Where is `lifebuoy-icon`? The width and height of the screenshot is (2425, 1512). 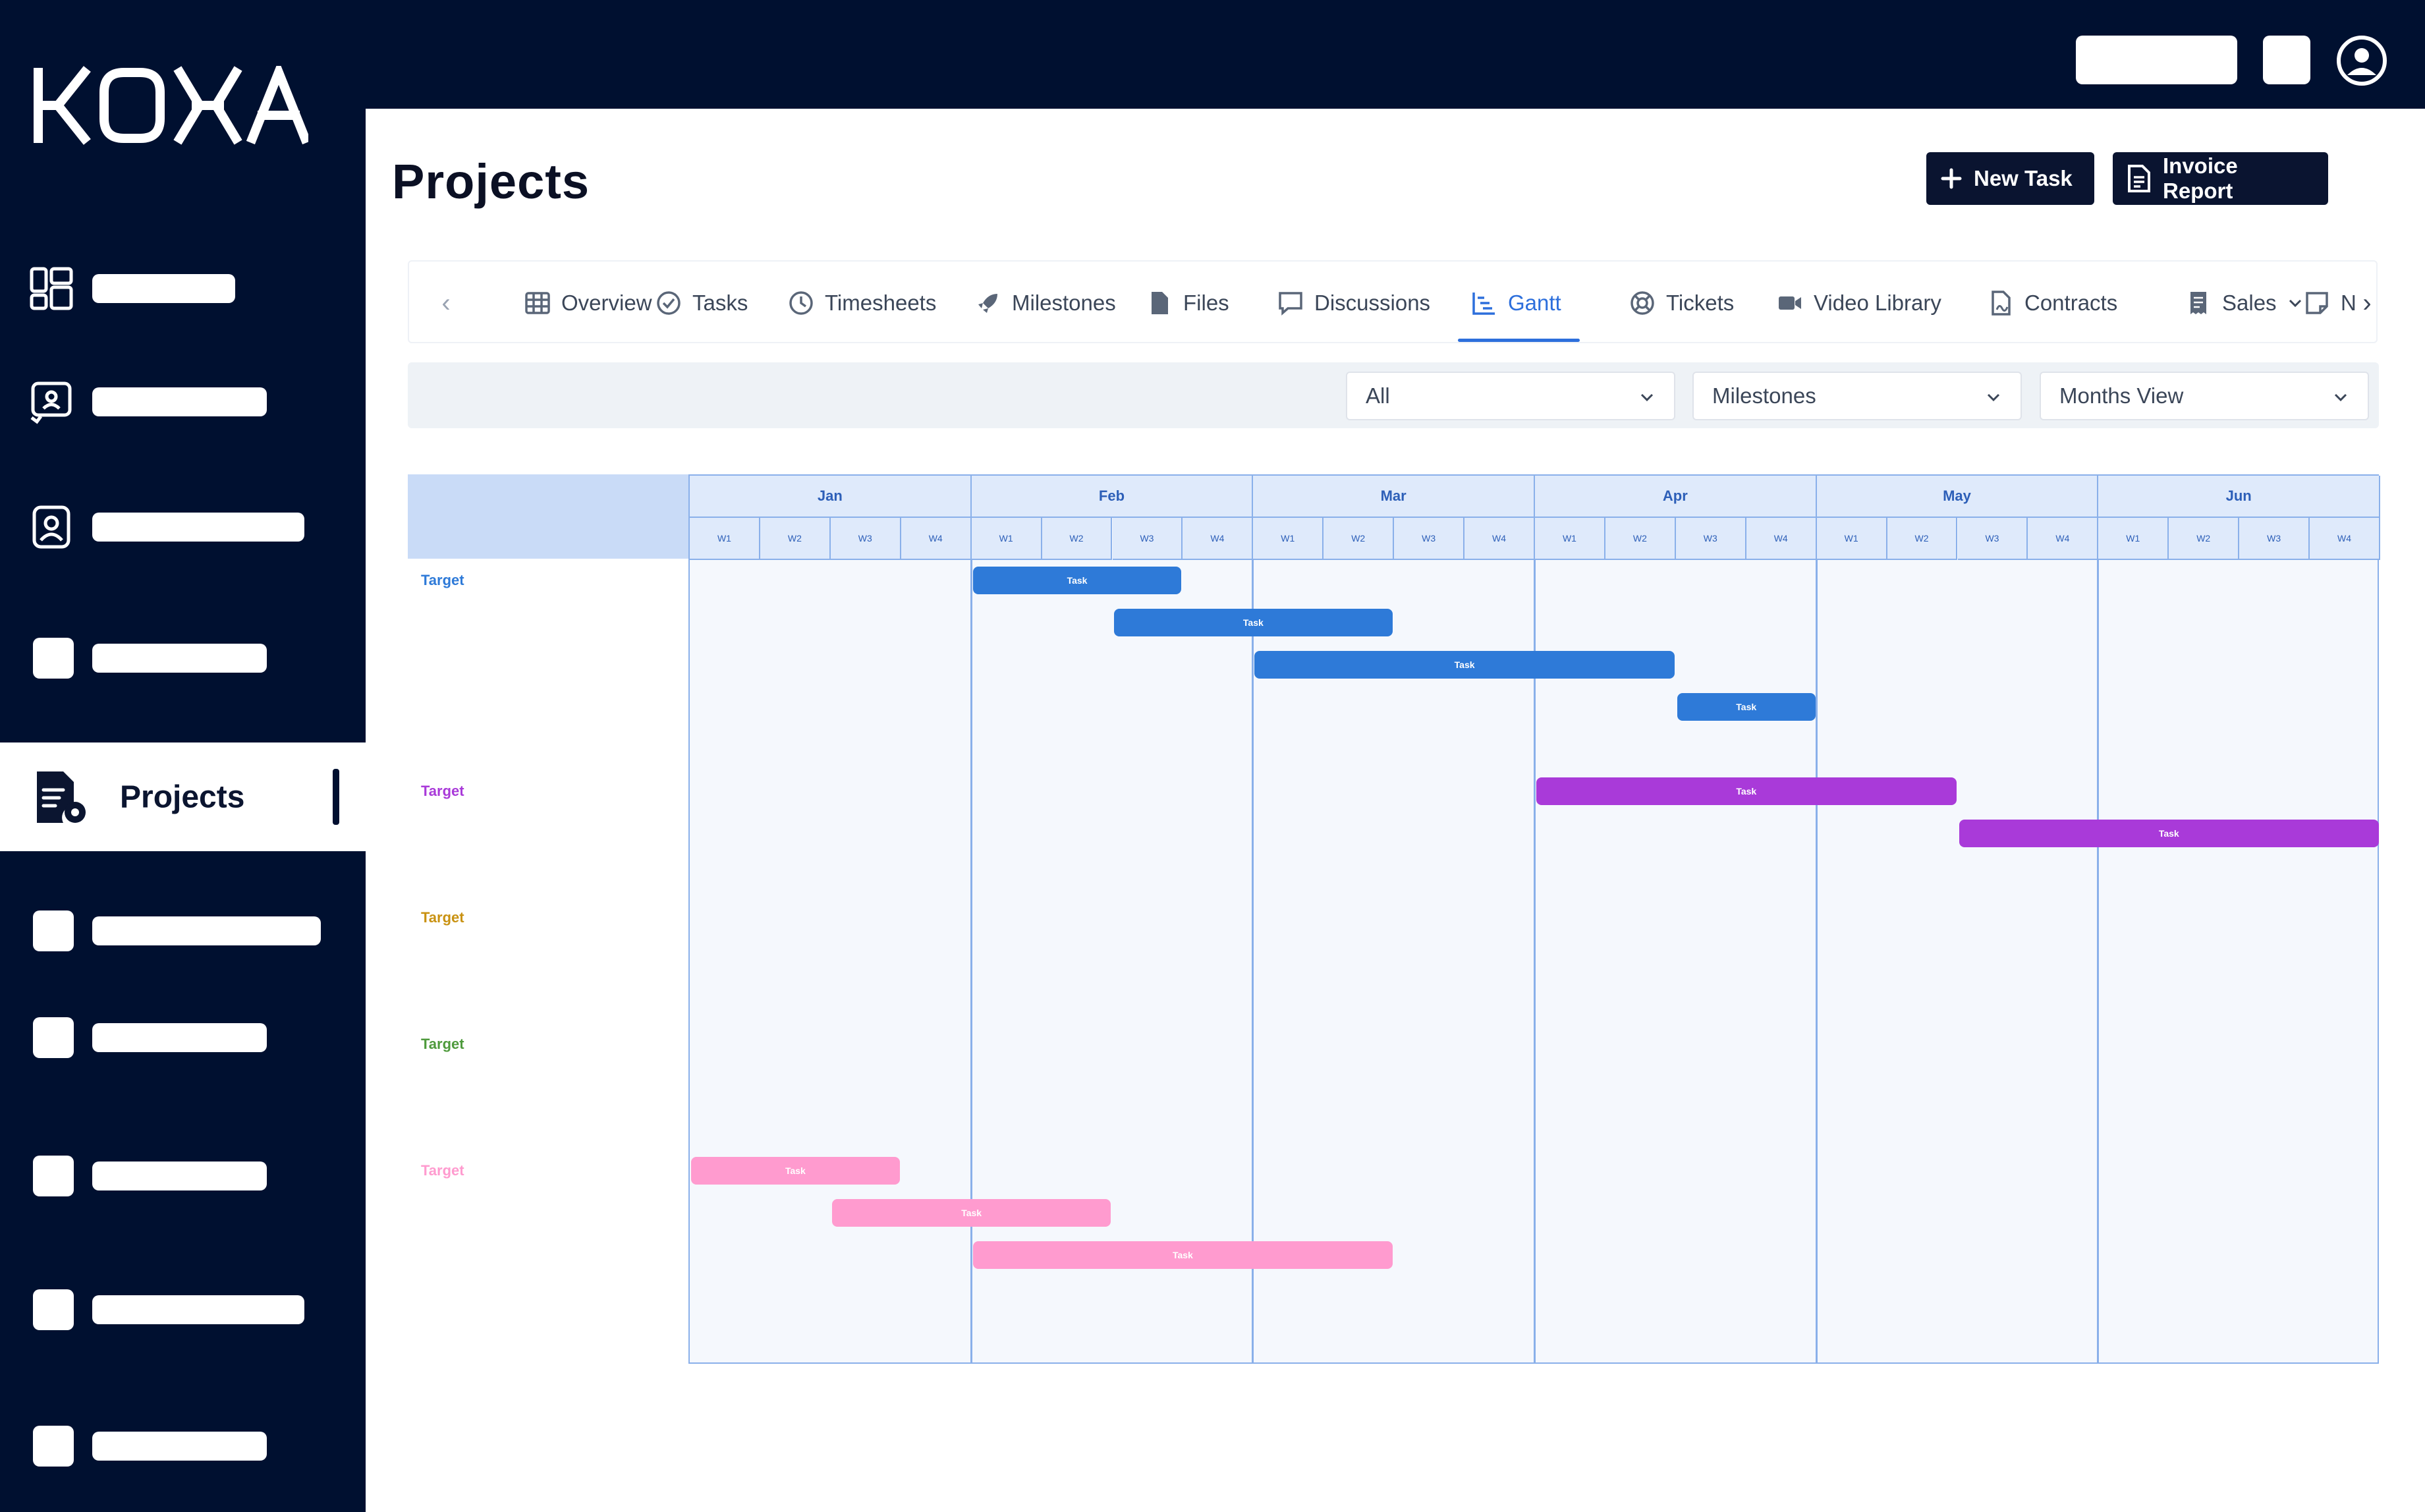 lifebuoy-icon is located at coordinates (1642, 303).